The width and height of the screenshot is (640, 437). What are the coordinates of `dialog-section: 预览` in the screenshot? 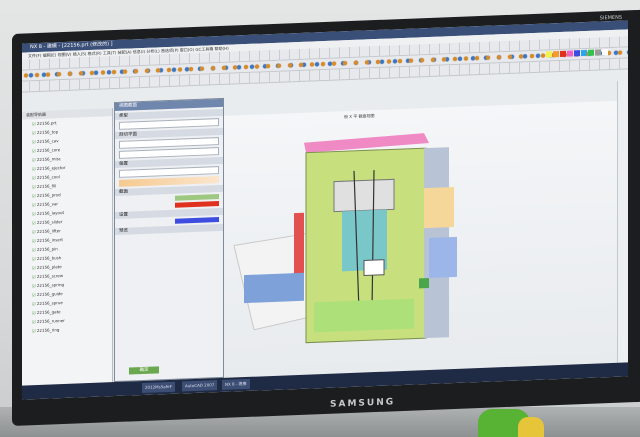 It's located at (169, 229).